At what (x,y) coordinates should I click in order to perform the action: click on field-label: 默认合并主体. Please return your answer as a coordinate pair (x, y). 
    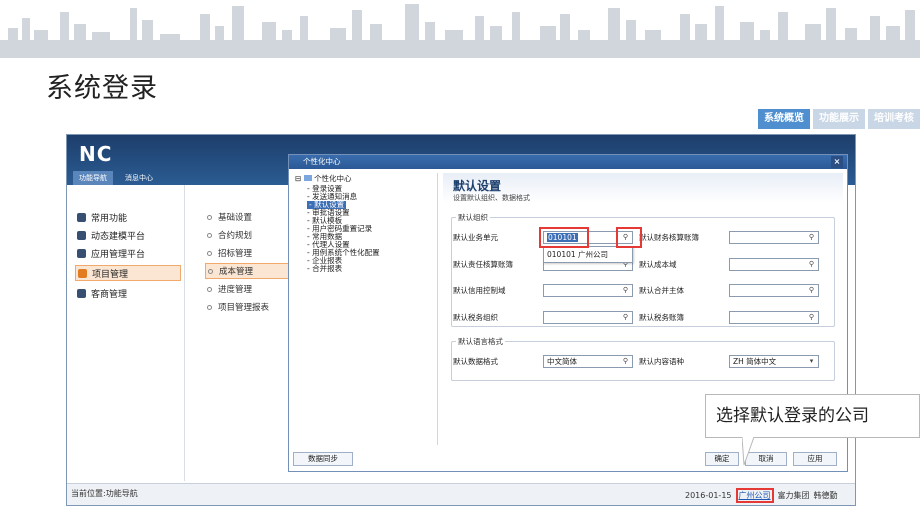
    Looking at the image, I should click on (661, 290).